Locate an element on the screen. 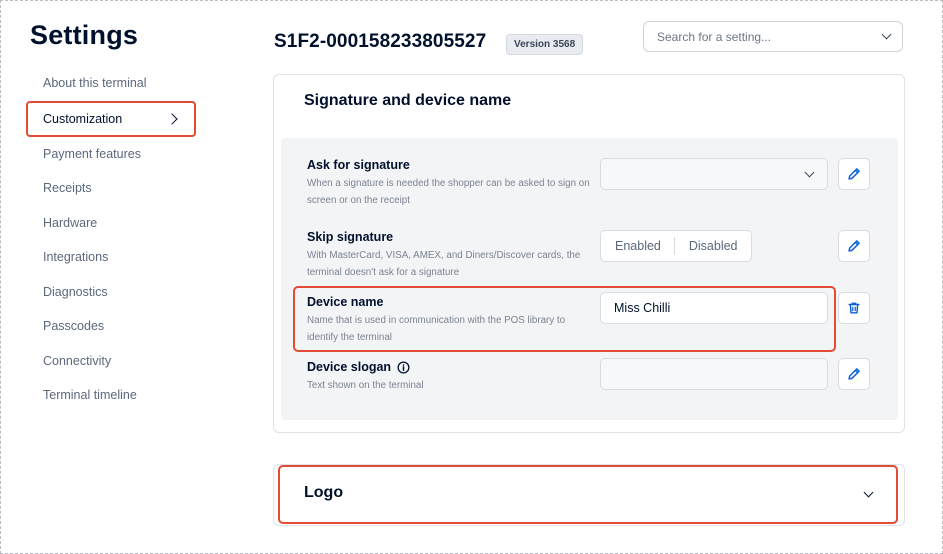  sidebar-item-about-this-terminal: About this terminal is located at coordinates (111, 83).